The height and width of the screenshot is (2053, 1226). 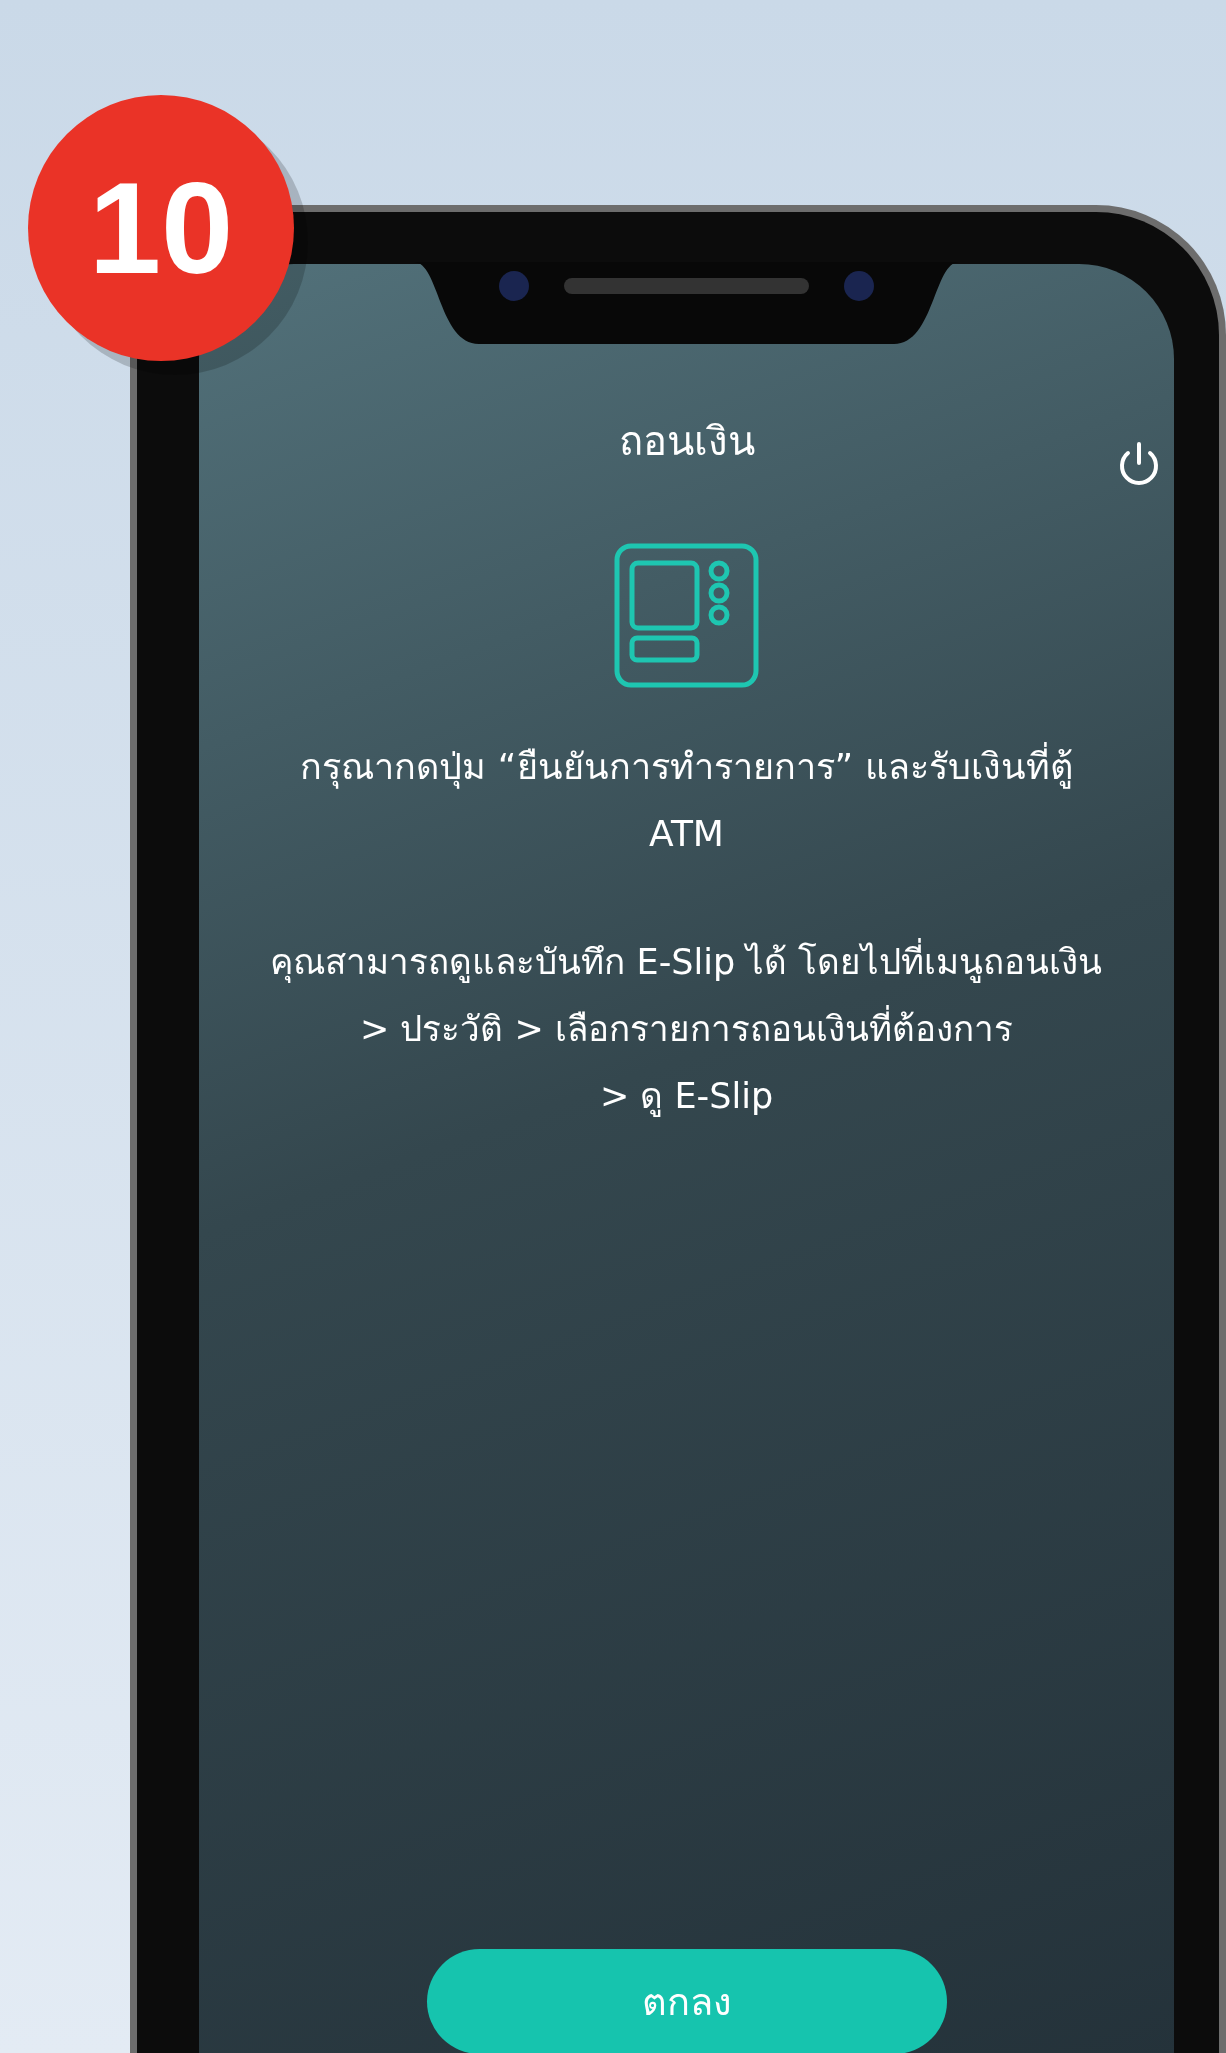 I want to click on e-slip-note-text: คุณสามารถดูและบันทึก E-Slip ได้ โดยไปที่เมนูถอนเงิน > ประวัติ > เลือกรายการถอนเงินที่ต้องการ > ดู E-Slip, so click(x=686, y=1029).